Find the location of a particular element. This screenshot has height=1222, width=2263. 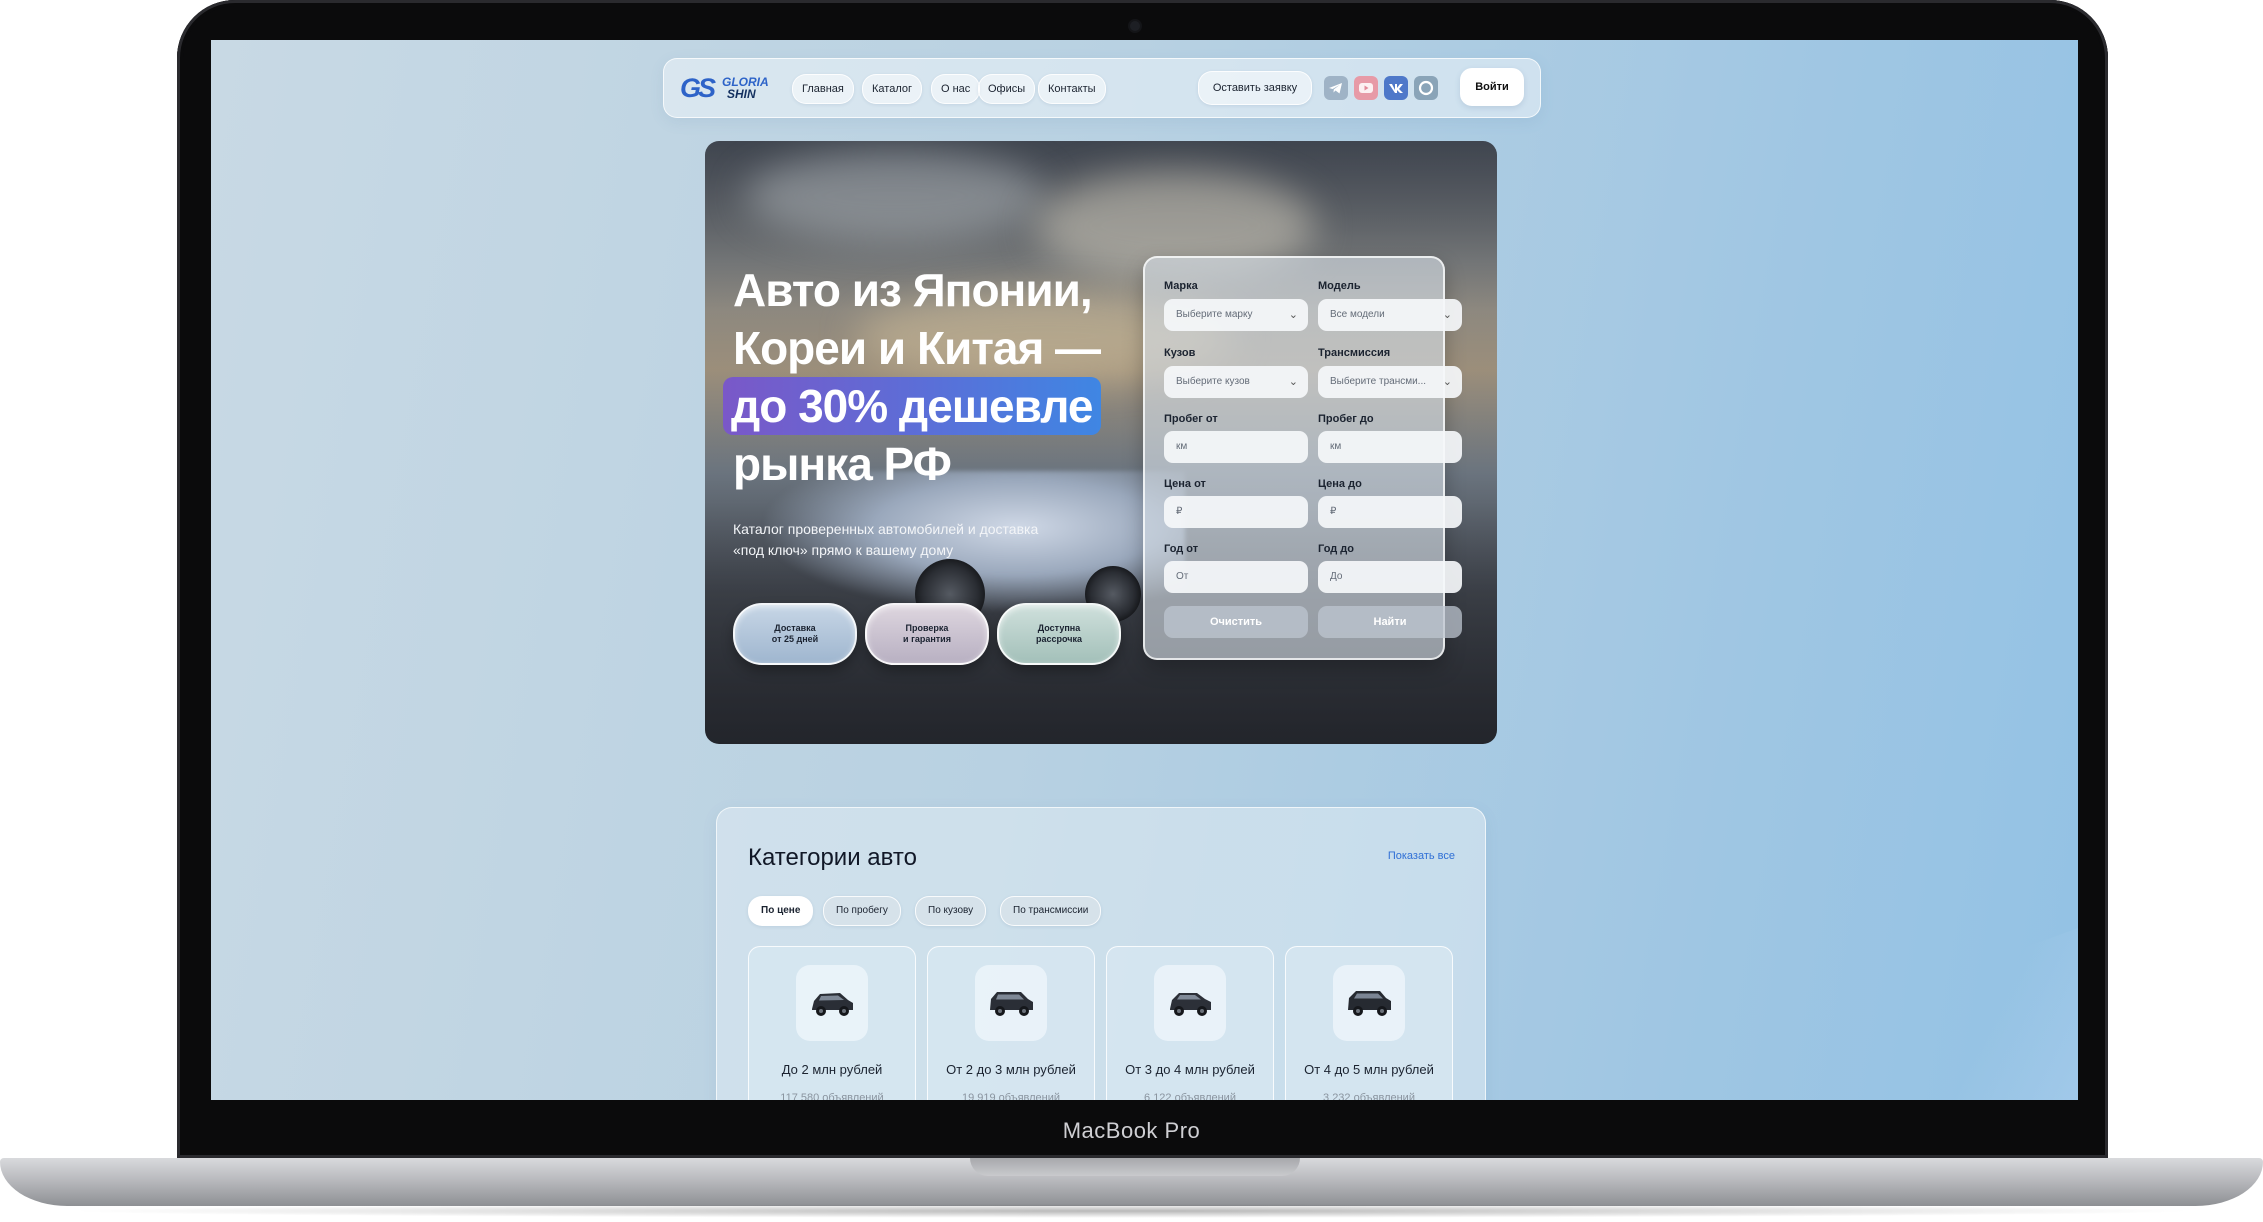

year-to-input: До is located at coordinates (1390, 577).